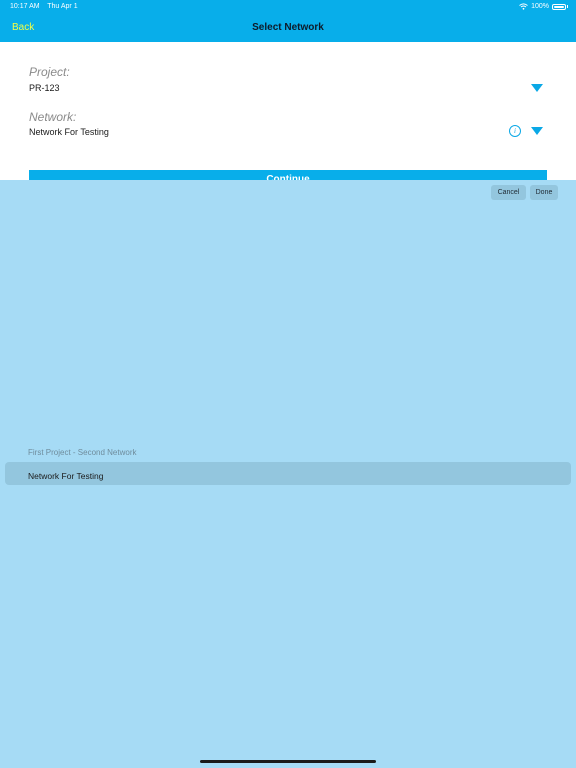 The width and height of the screenshot is (576, 768). I want to click on cancel-button: Cancel, so click(508, 192).